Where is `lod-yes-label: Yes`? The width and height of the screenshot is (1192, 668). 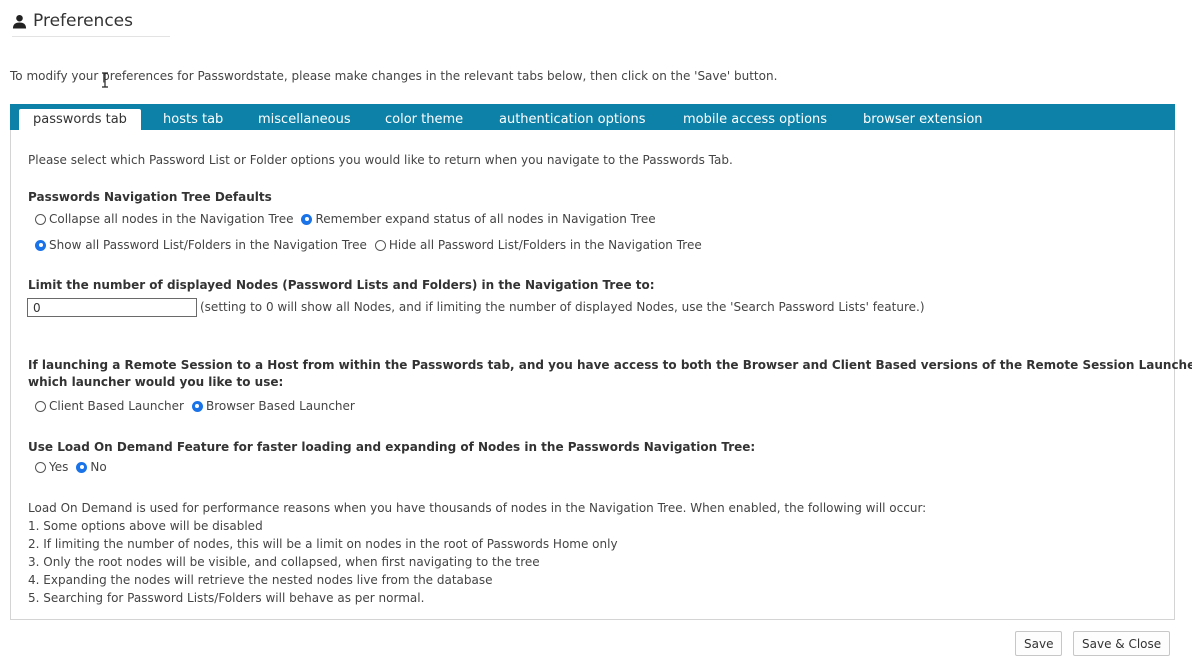 lod-yes-label: Yes is located at coordinates (59, 467).